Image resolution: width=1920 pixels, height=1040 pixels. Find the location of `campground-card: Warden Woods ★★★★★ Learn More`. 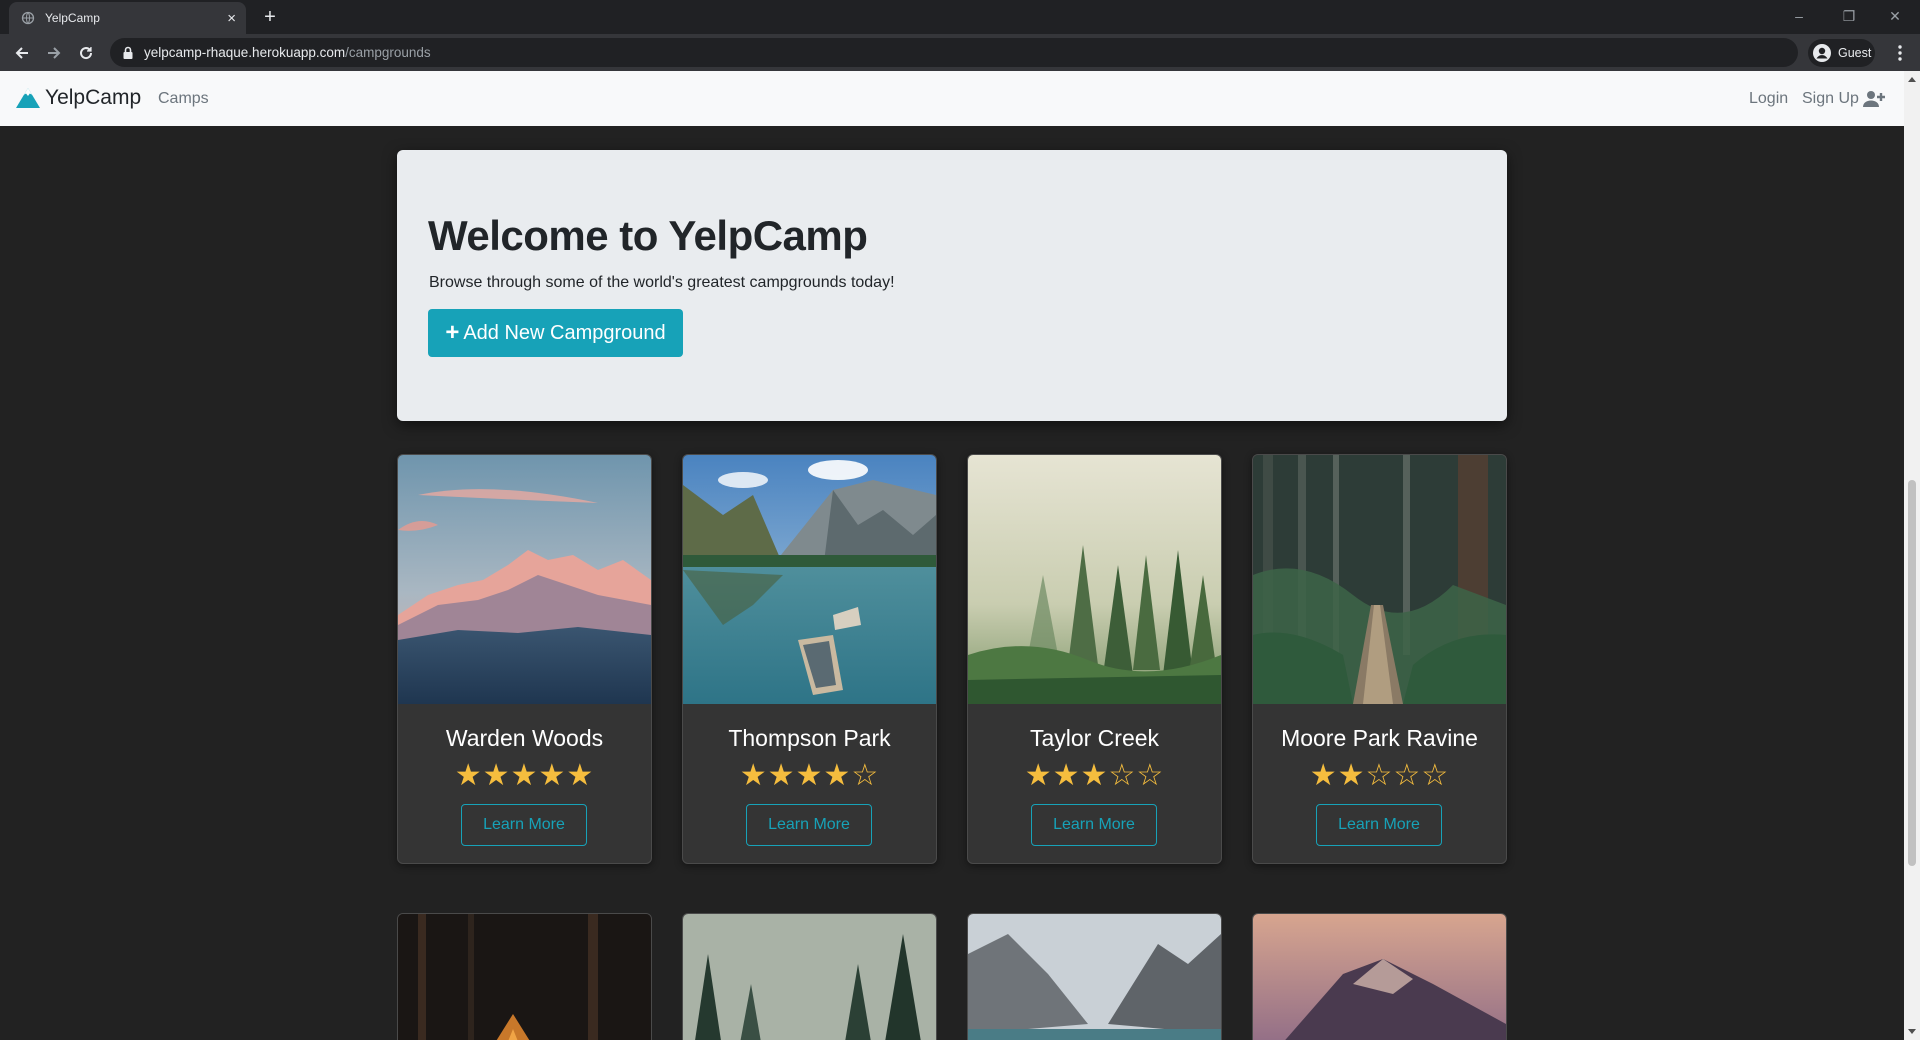

campground-card: Warden Woods ★★★★★ Learn More is located at coordinates (524, 659).